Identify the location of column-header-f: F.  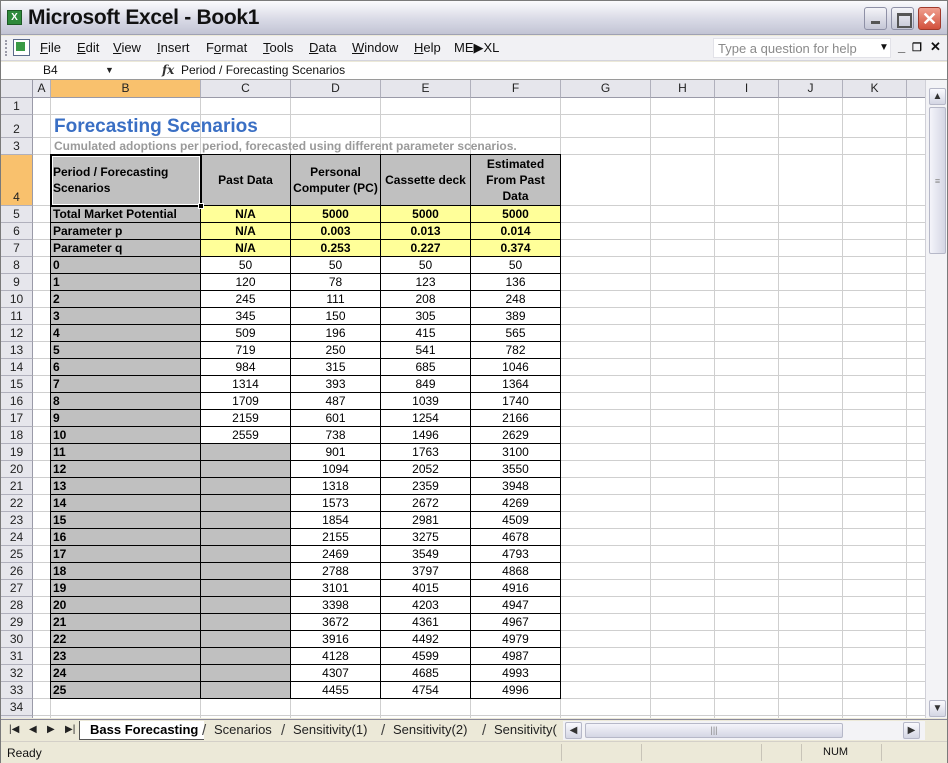
(516, 89).